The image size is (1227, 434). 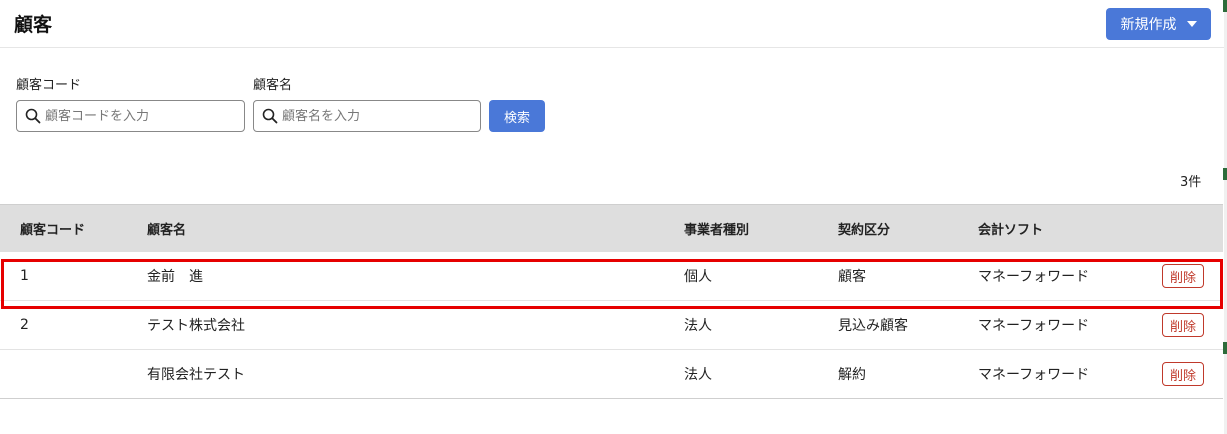 I want to click on table-row: 有限会社テスト 法人 解約 マネーフォワード 削除, so click(x=611, y=374).